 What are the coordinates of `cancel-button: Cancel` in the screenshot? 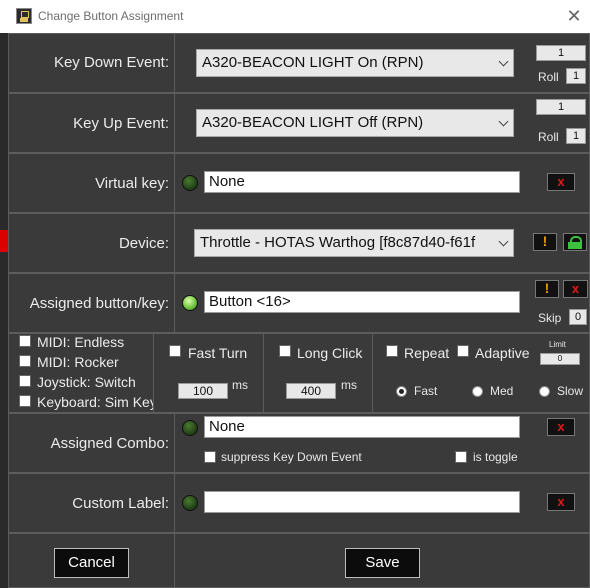 It's located at (91, 563).